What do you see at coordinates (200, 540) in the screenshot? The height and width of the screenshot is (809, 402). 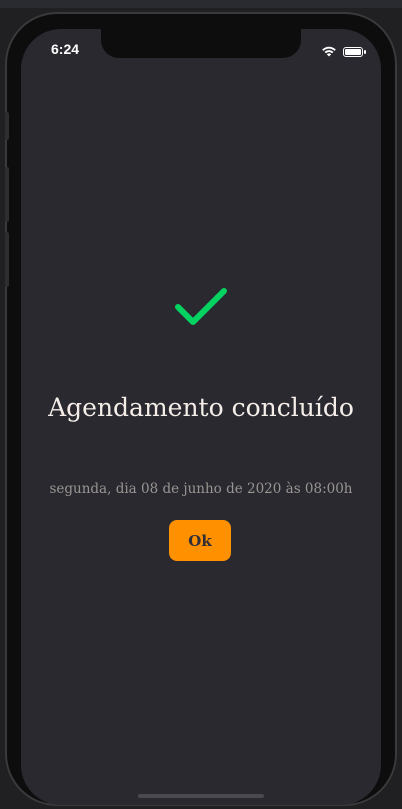 I see `ok-button: Ok` at bounding box center [200, 540].